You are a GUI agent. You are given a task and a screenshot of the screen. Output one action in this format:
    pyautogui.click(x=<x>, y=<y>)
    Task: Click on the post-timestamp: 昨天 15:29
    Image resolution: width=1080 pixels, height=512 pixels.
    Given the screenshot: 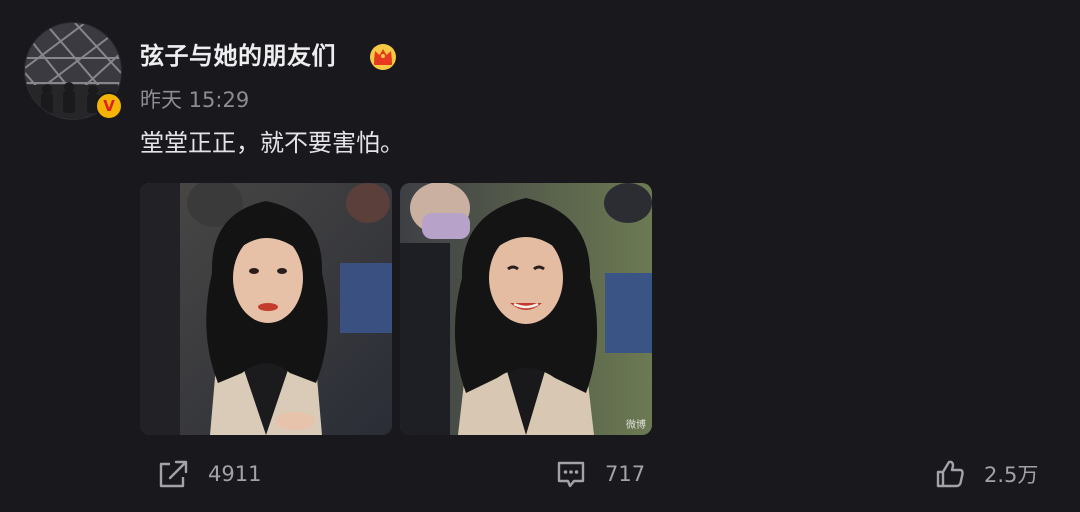 What is the action you would take?
    pyautogui.click(x=195, y=100)
    